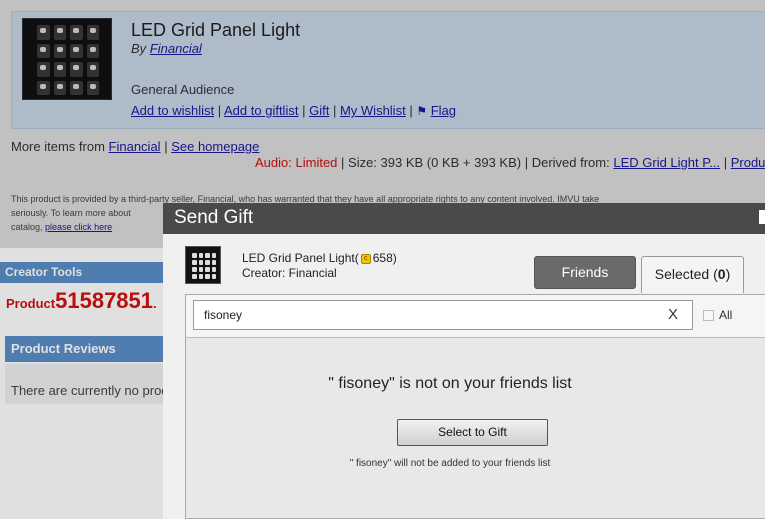  Describe the element at coordinates (686, 274) in the screenshot. I see `tab-selected-label: Selected (` at that location.